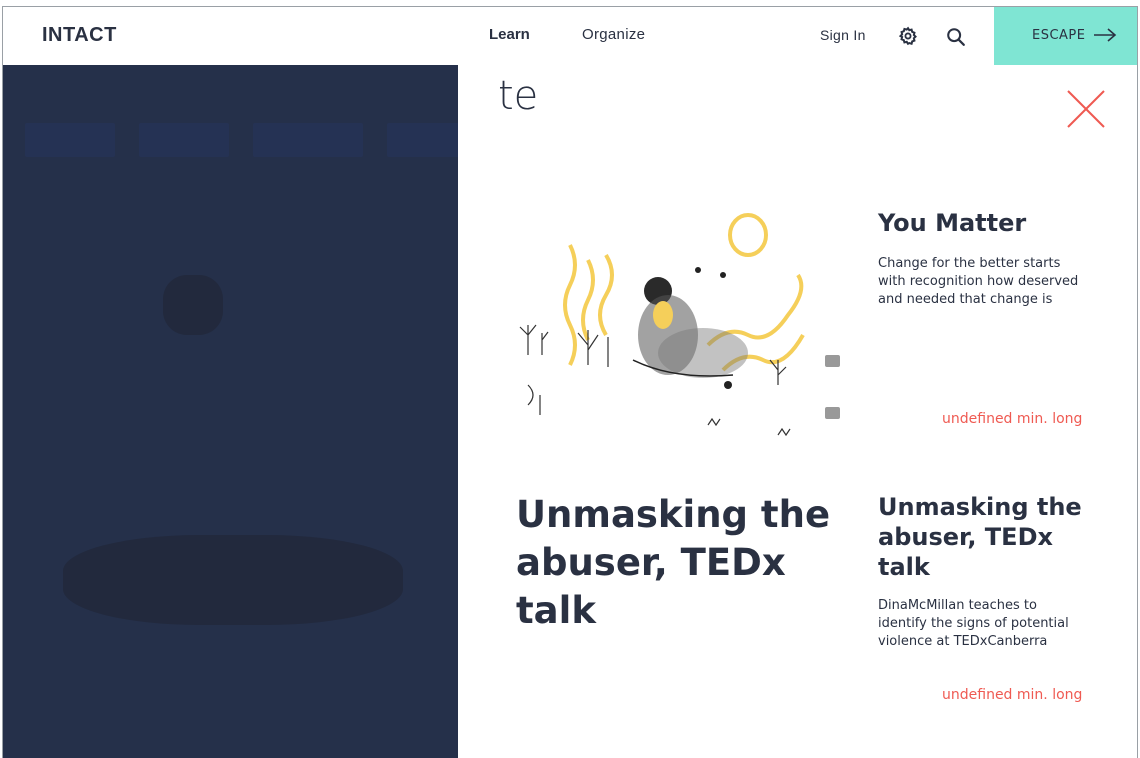  What do you see at coordinates (1059, 35) in the screenshot?
I see `escape-label: ESCAPE` at bounding box center [1059, 35].